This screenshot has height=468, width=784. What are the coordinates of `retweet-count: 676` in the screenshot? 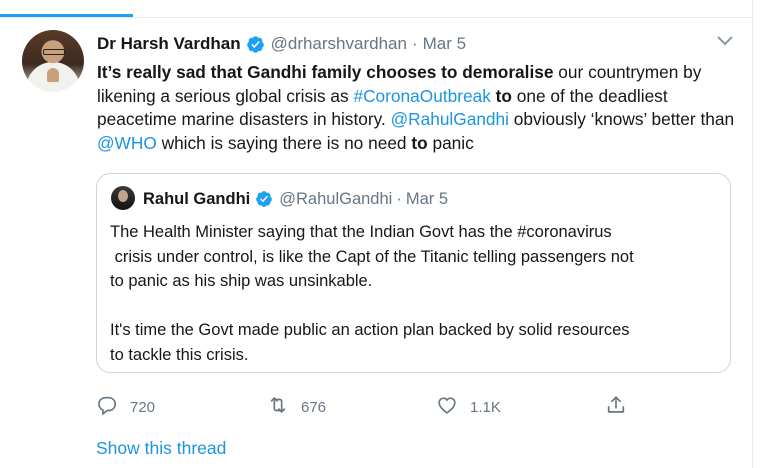 It's located at (314, 407).